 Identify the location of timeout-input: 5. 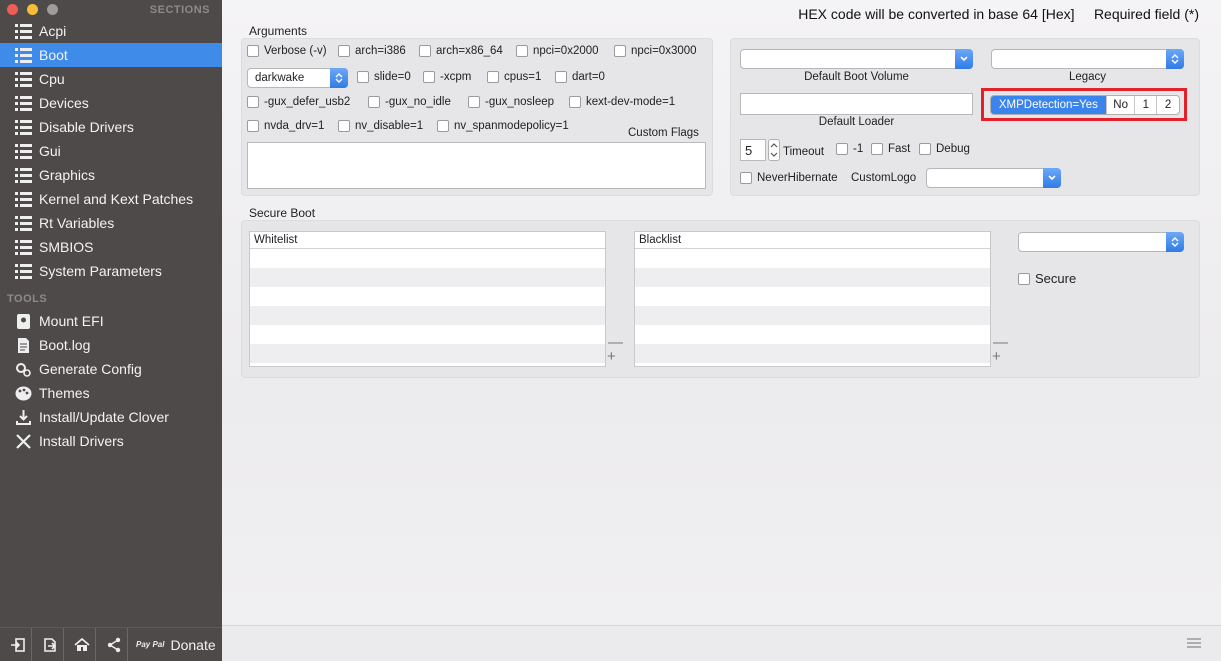
(753, 150).